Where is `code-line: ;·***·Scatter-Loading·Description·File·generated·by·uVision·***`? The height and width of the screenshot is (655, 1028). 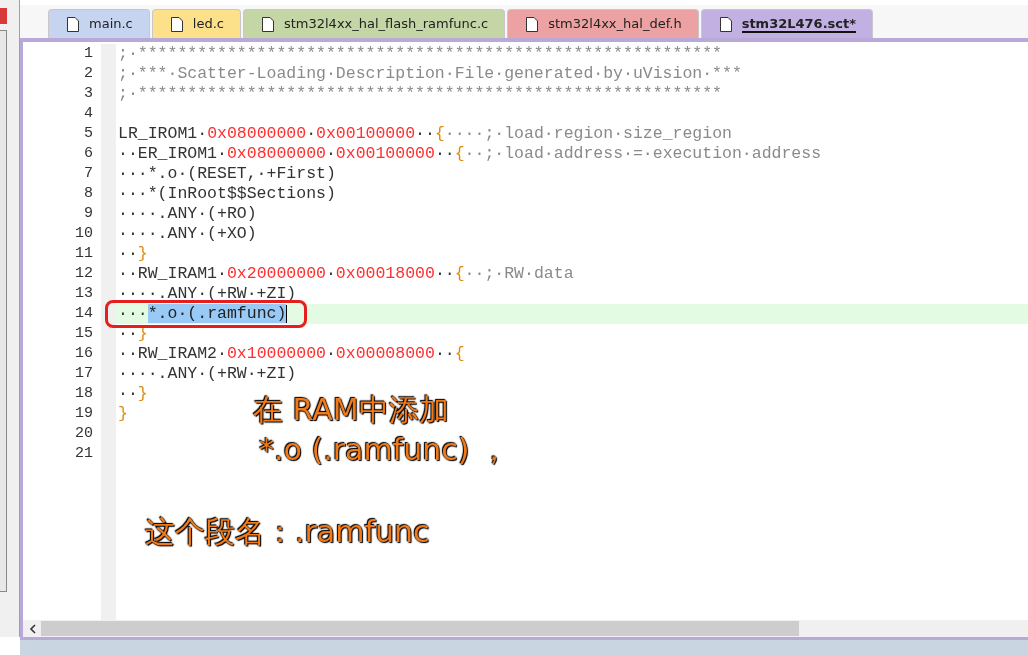 code-line: ;·***·Scatter-Loading·Description·File·generated·by·uVision·*** is located at coordinates (430, 73).